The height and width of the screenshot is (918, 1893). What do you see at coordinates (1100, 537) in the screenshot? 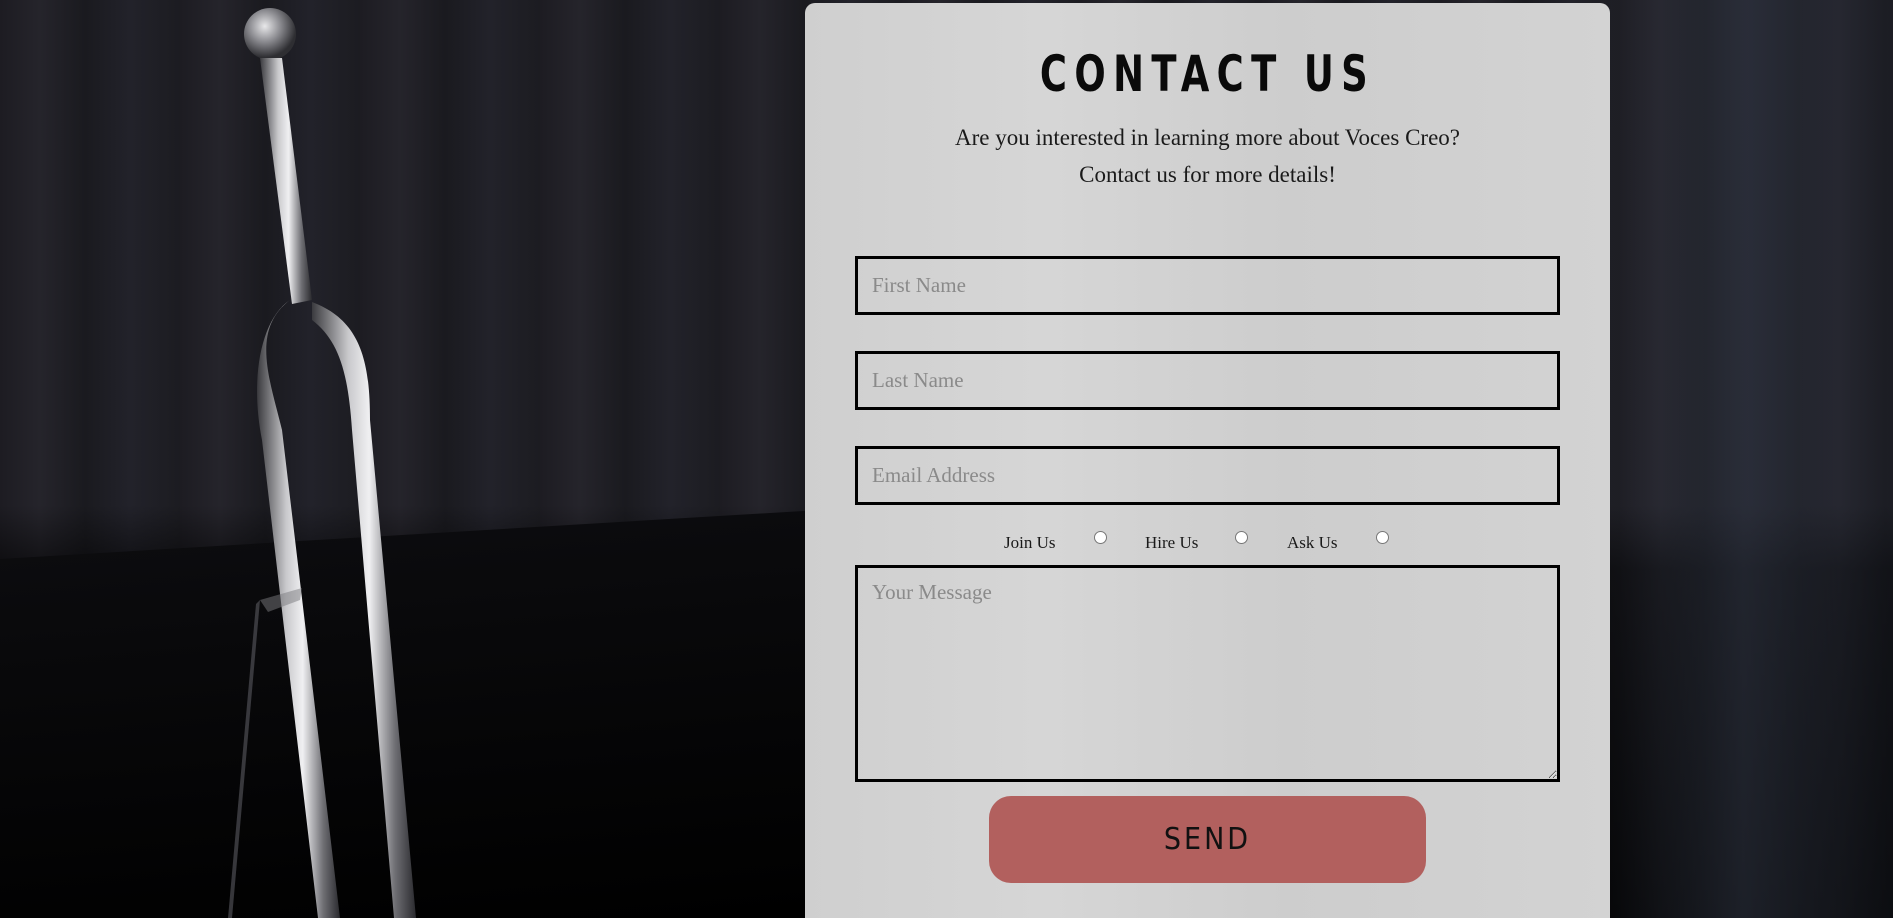
I see `radio-join-us` at bounding box center [1100, 537].